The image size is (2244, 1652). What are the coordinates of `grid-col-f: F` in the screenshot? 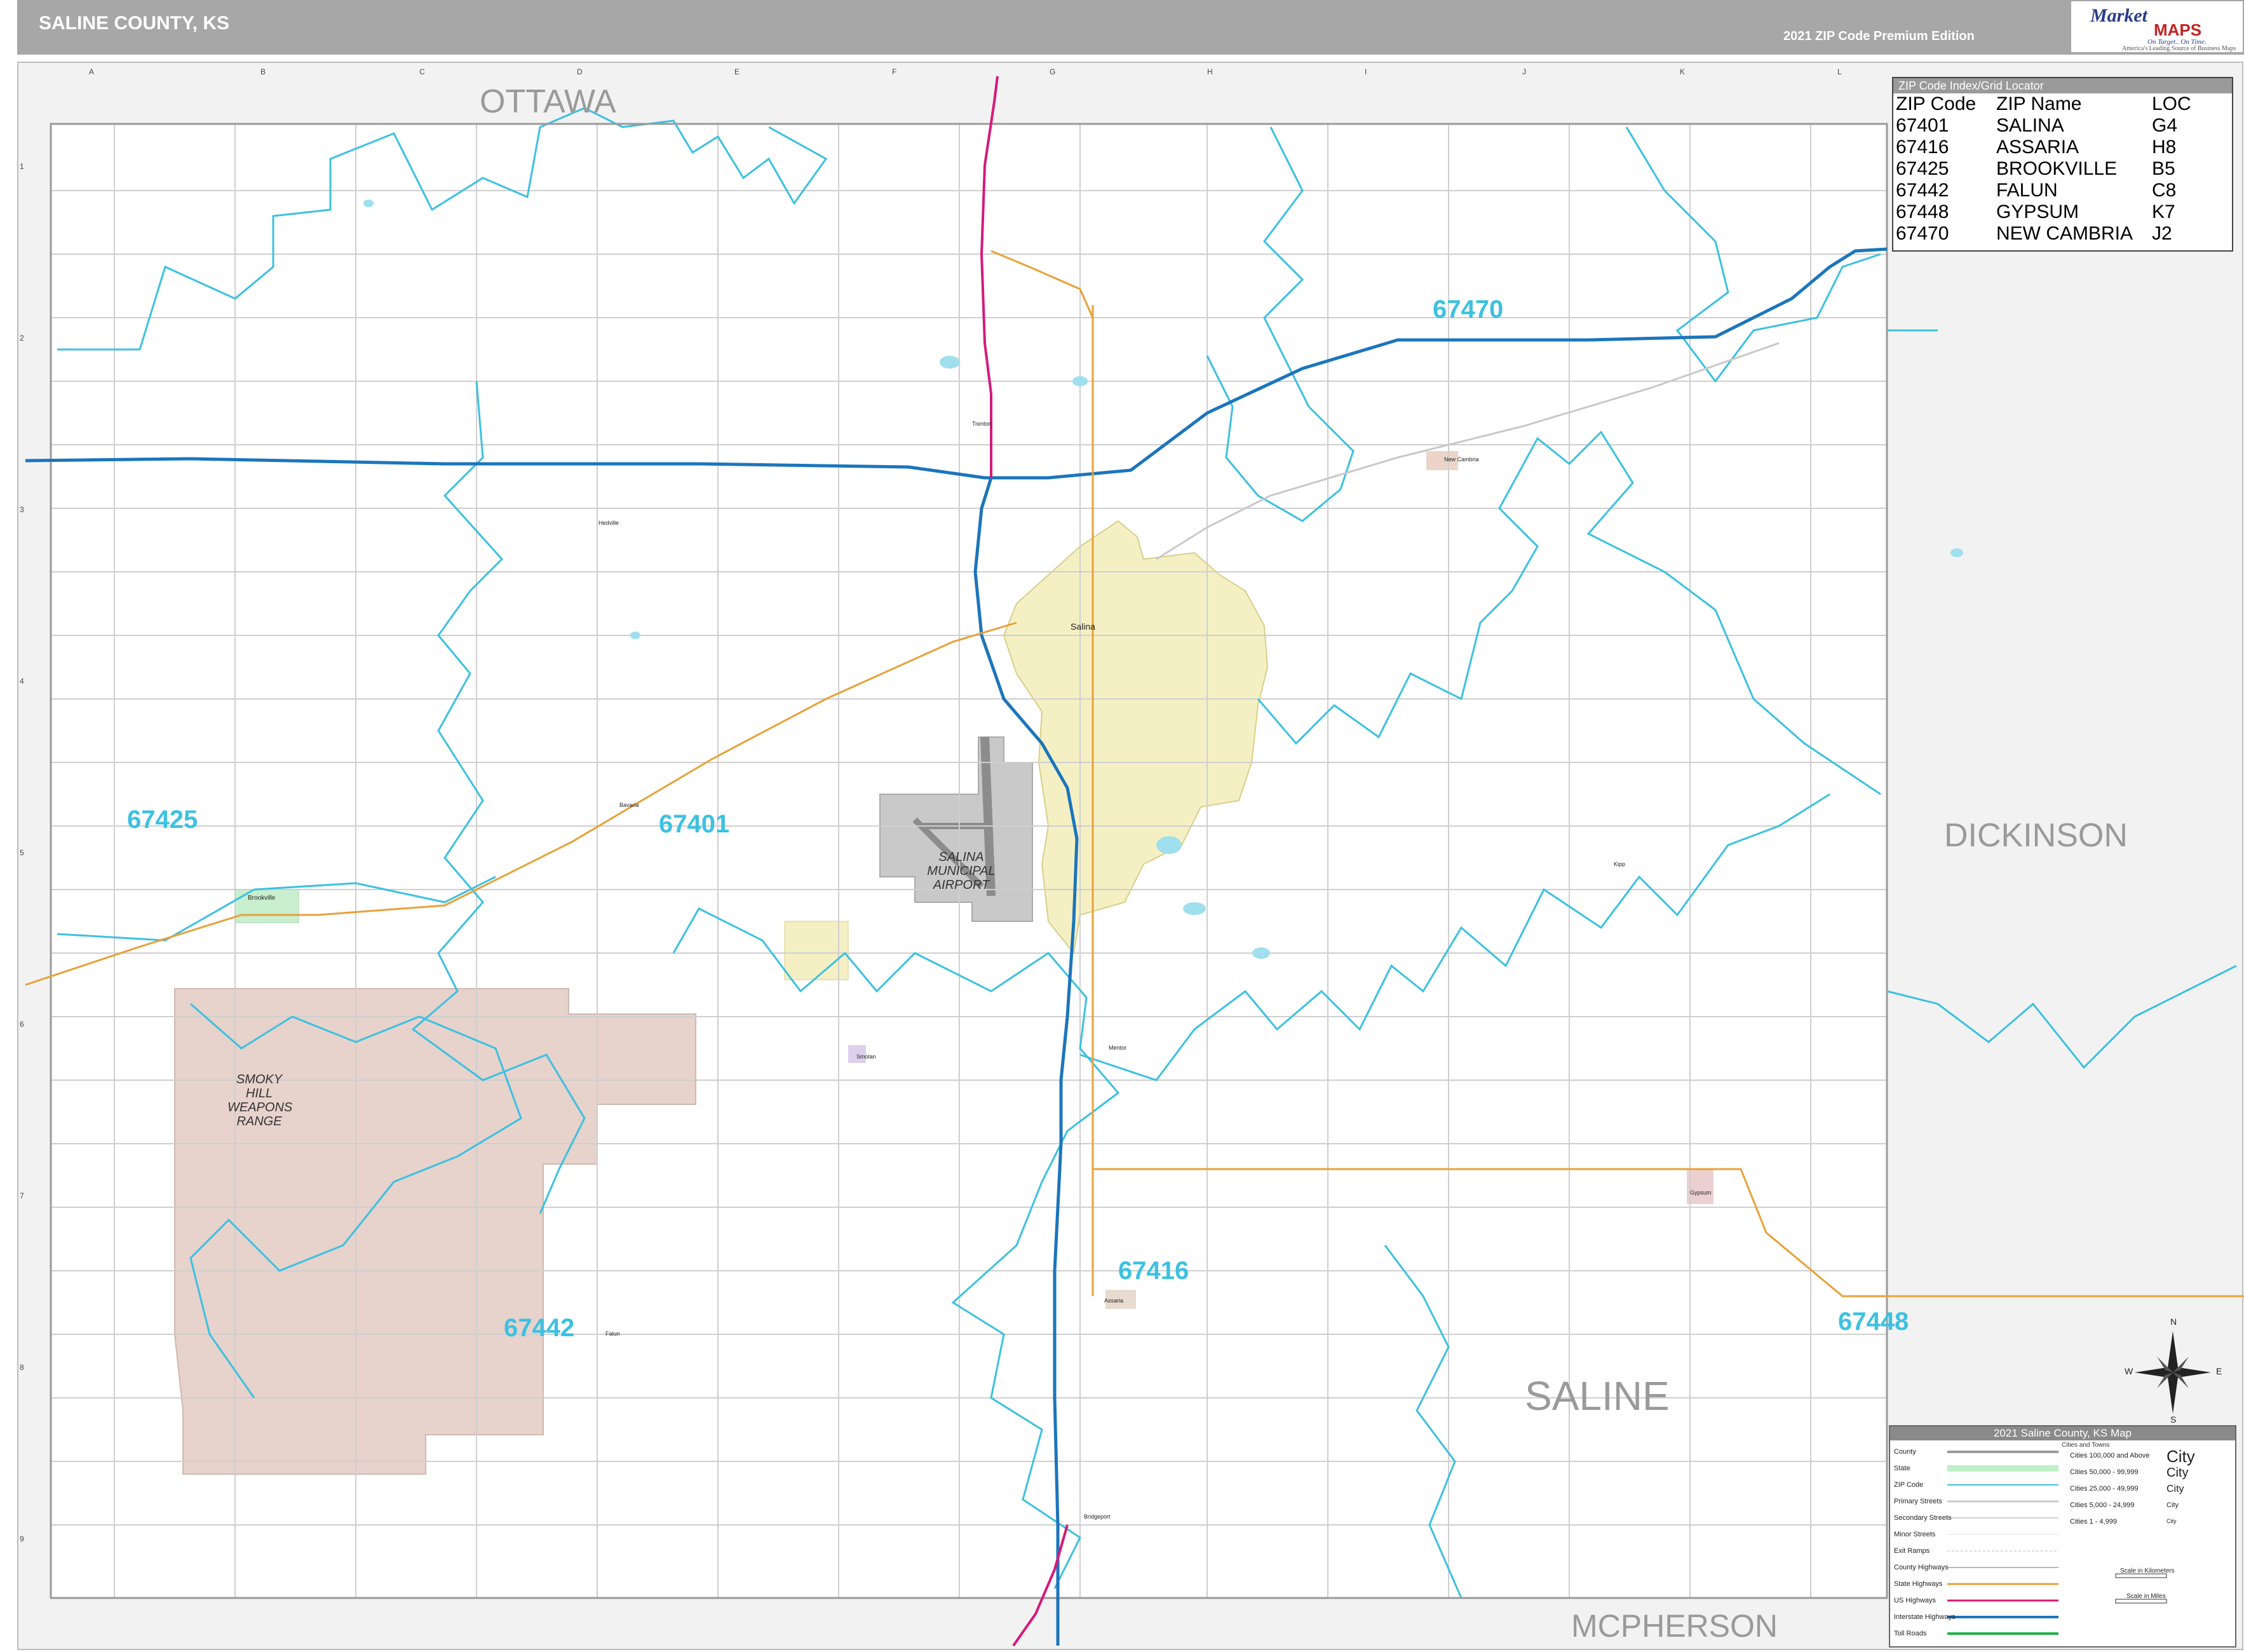 It's located at (895, 71).